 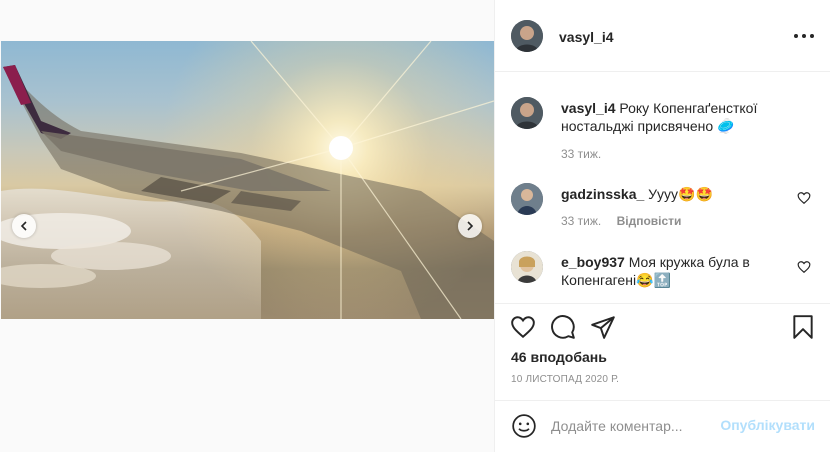 I want to click on post-header: vasyl_i4, so click(x=662, y=36).